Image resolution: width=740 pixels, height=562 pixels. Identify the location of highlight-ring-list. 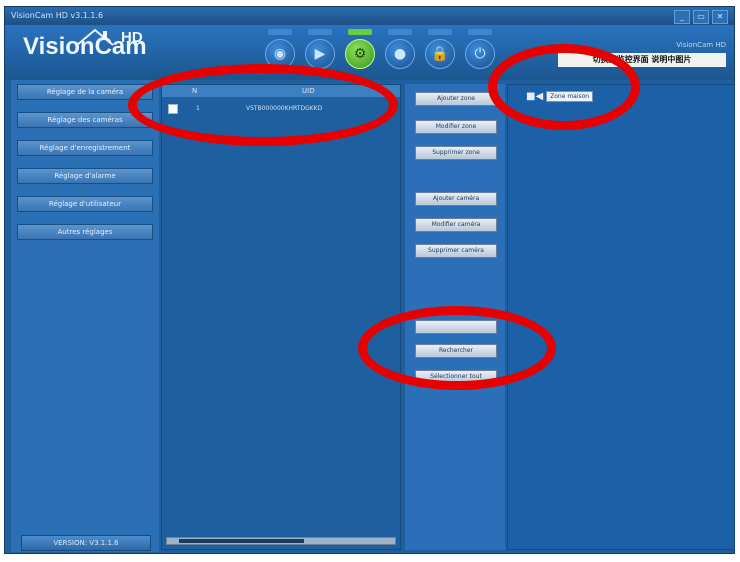
(263, 105).